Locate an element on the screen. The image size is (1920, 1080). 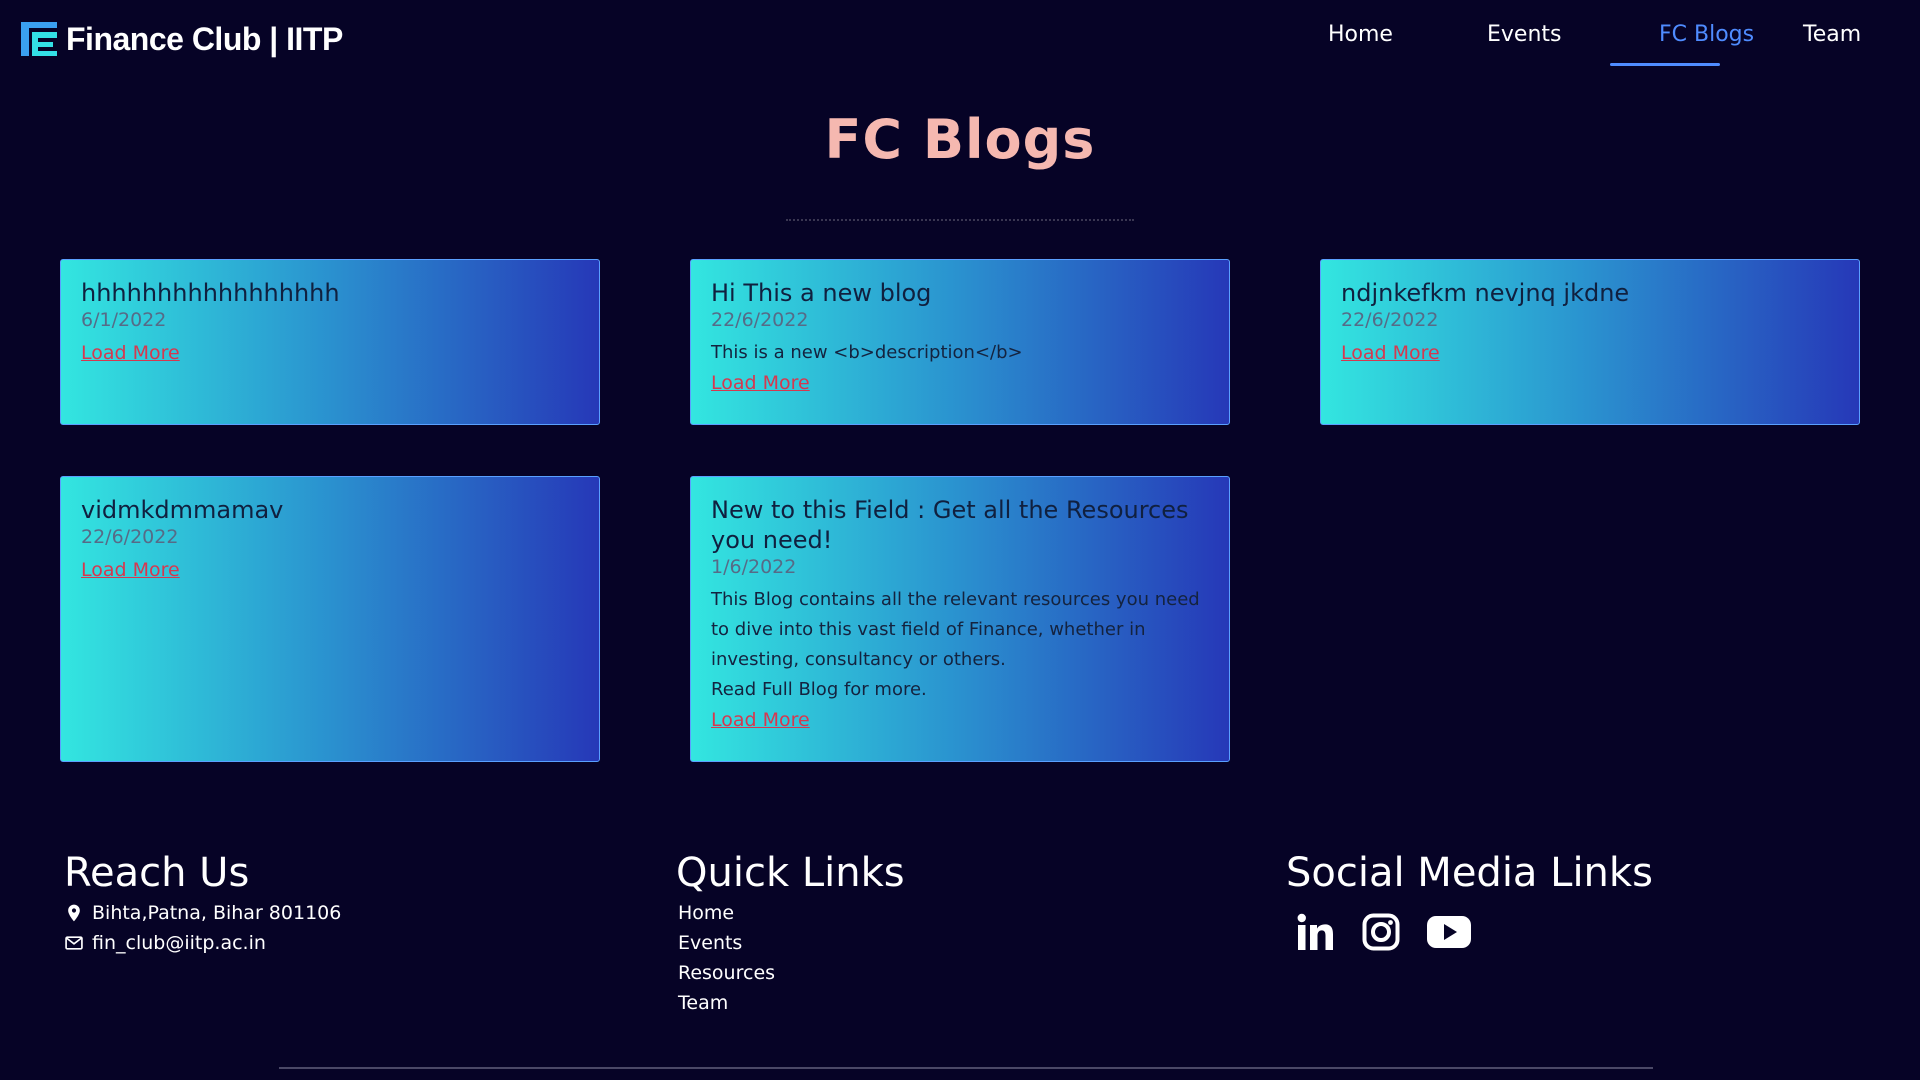
linkedin-icon is located at coordinates (1316, 932).